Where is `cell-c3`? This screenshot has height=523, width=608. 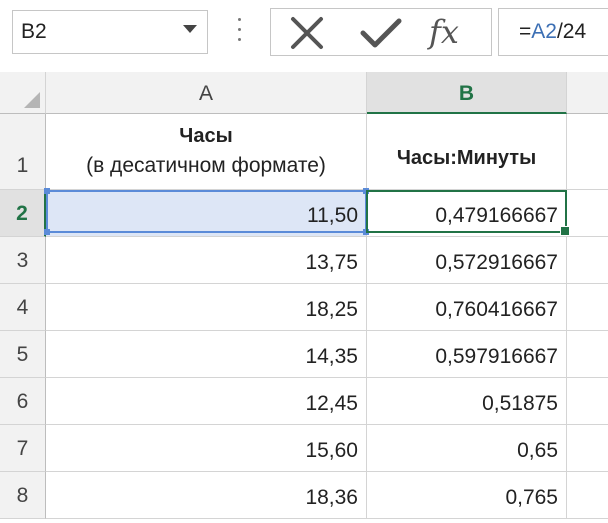 cell-c3 is located at coordinates (587, 260).